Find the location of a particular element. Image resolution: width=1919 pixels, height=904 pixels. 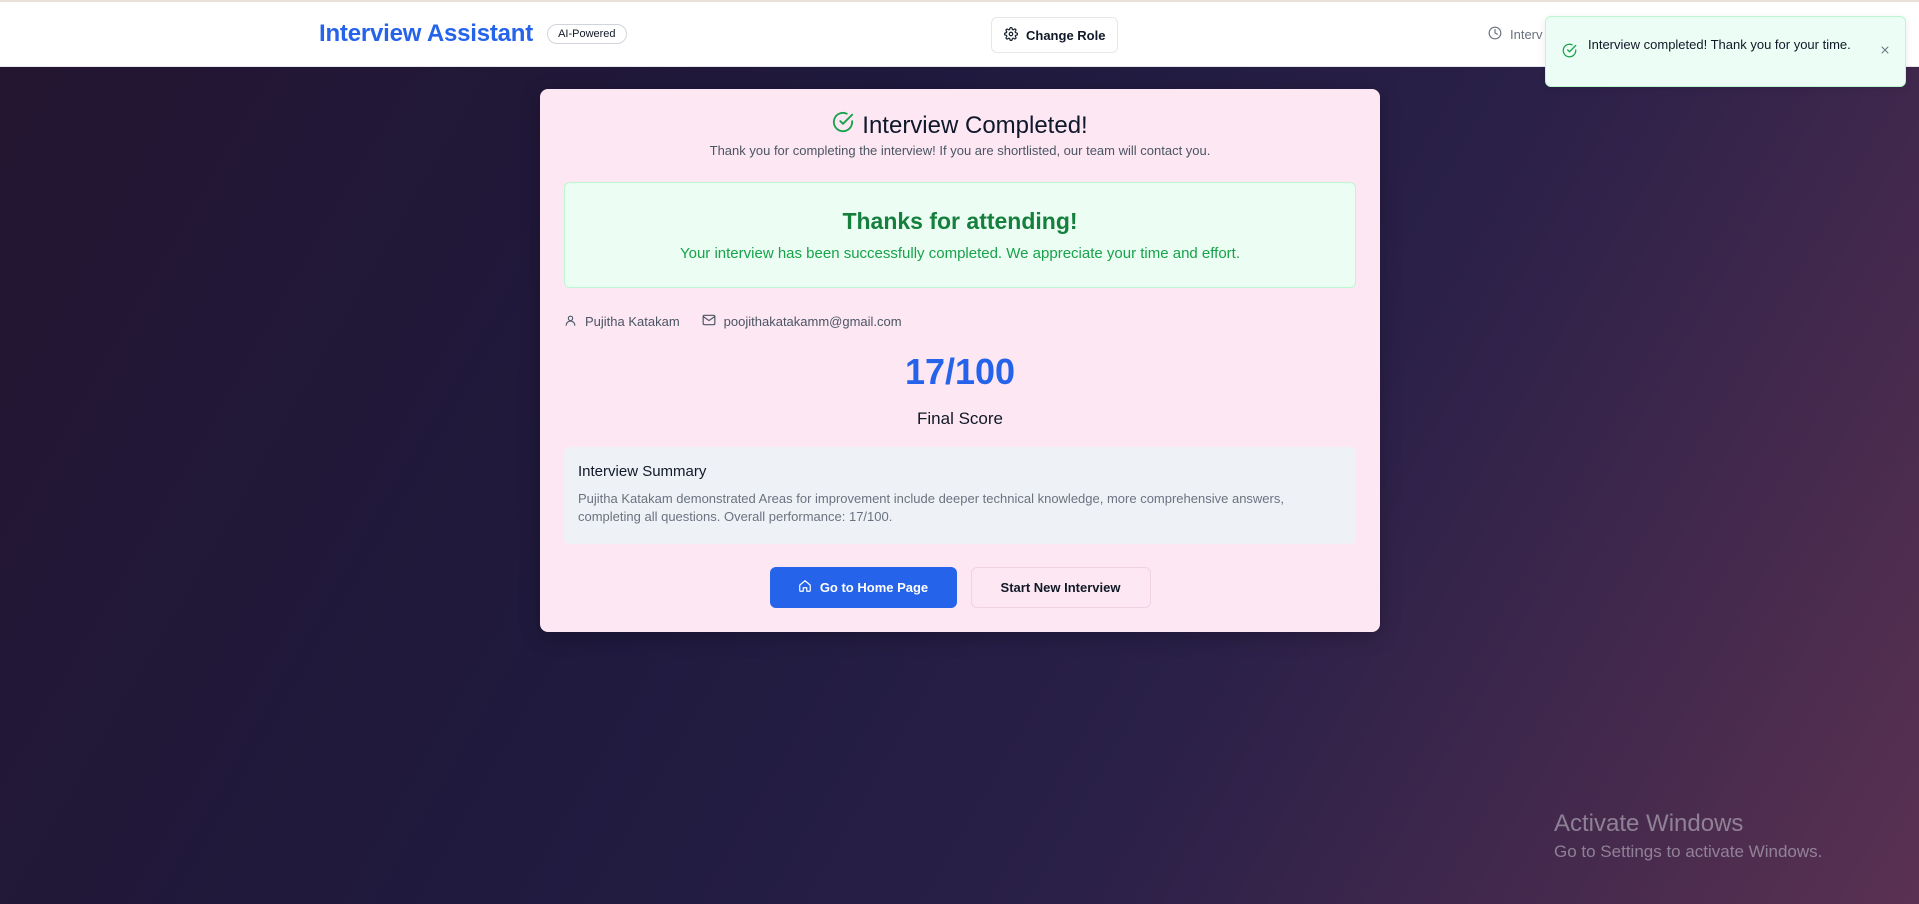

start-new-interview-button: Start New Interview is located at coordinates (1060, 587).